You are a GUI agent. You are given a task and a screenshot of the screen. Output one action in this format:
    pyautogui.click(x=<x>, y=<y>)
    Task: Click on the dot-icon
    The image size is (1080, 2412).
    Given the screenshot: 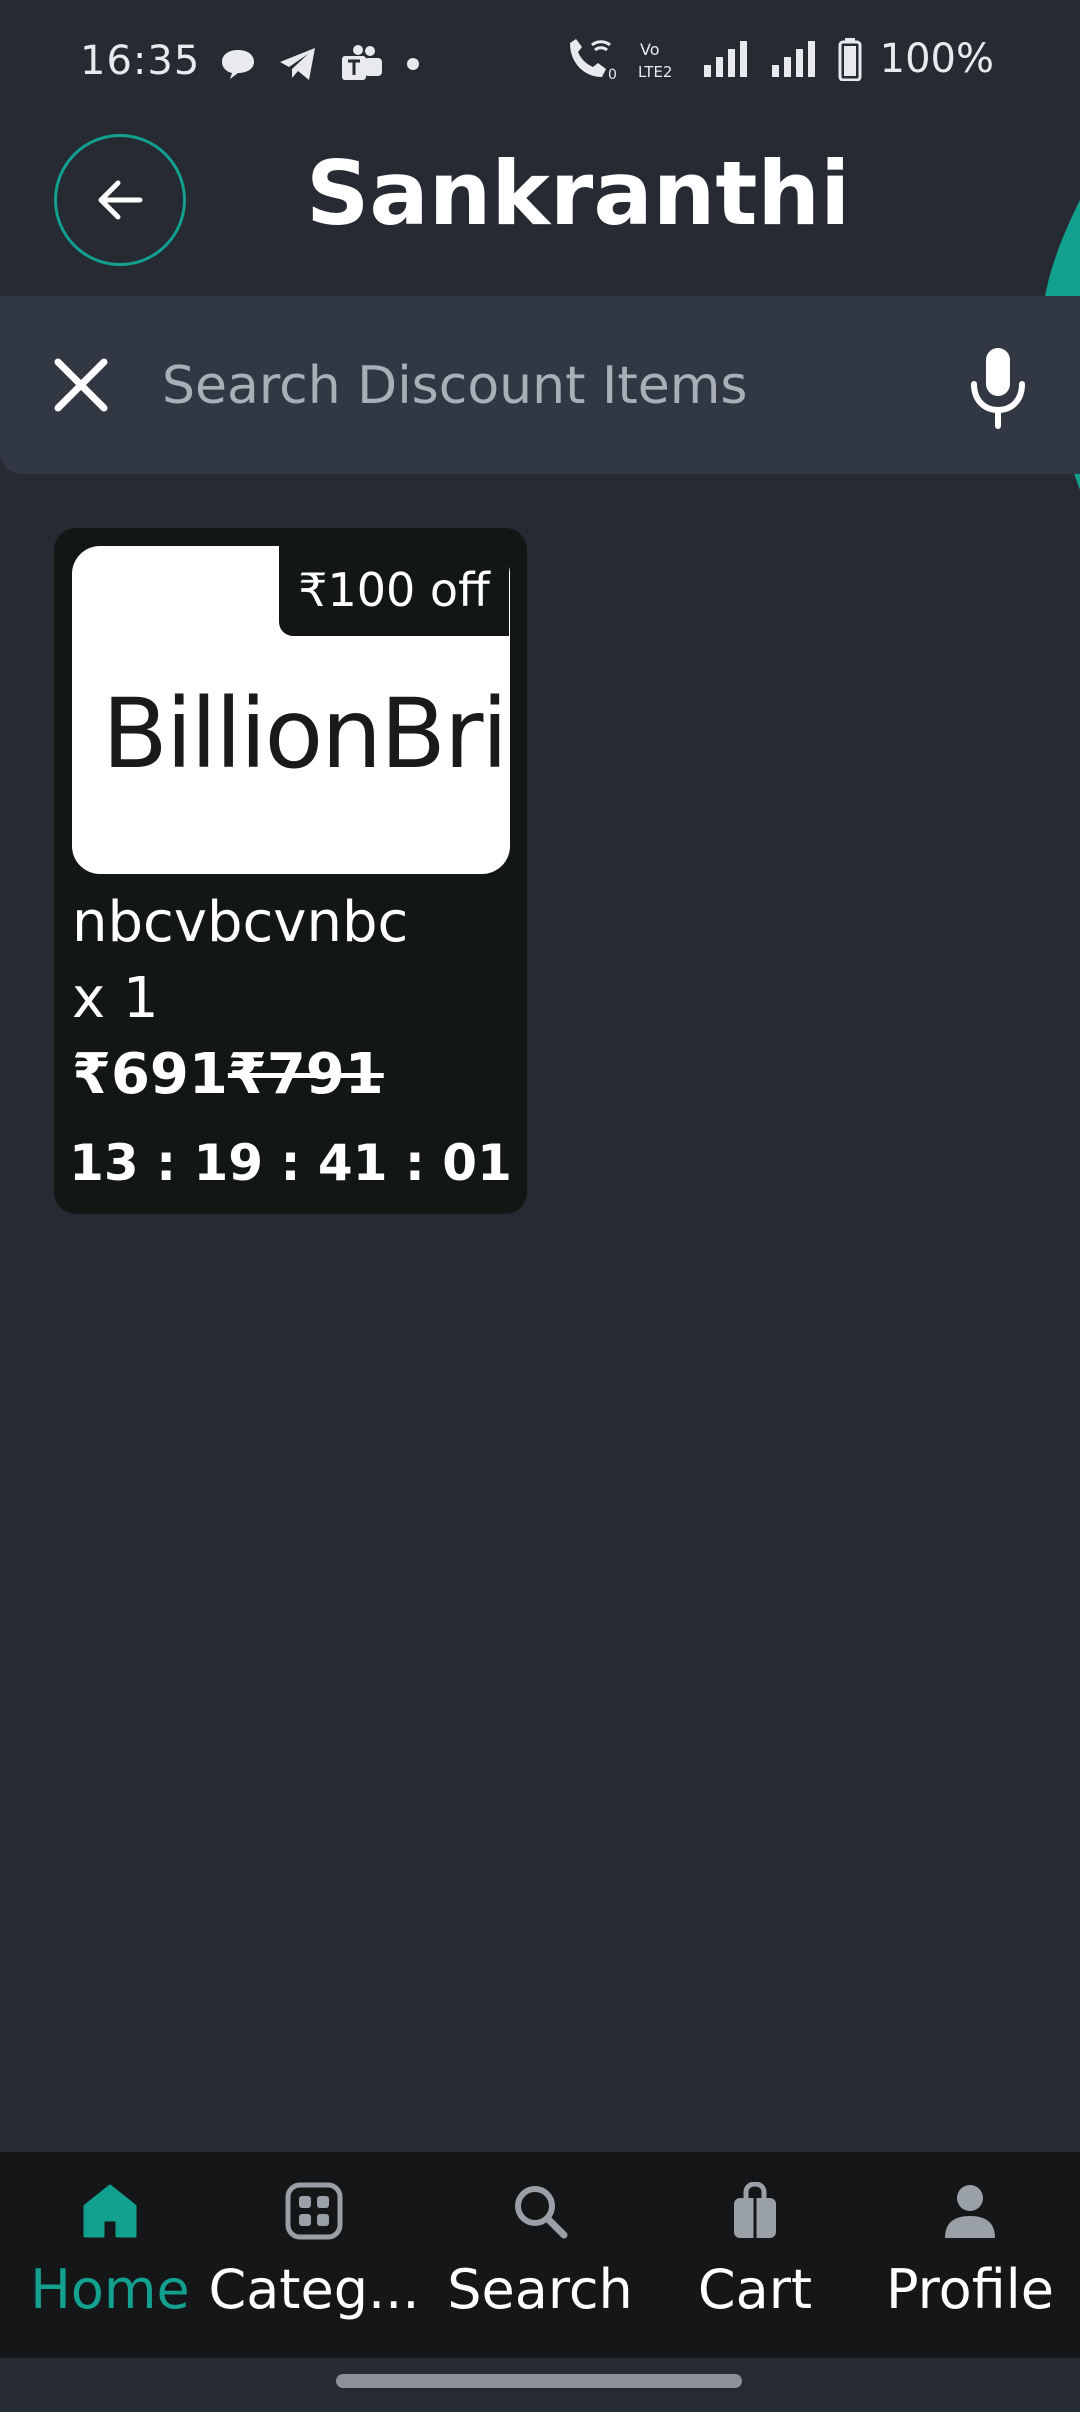 What is the action you would take?
    pyautogui.click(x=413, y=64)
    